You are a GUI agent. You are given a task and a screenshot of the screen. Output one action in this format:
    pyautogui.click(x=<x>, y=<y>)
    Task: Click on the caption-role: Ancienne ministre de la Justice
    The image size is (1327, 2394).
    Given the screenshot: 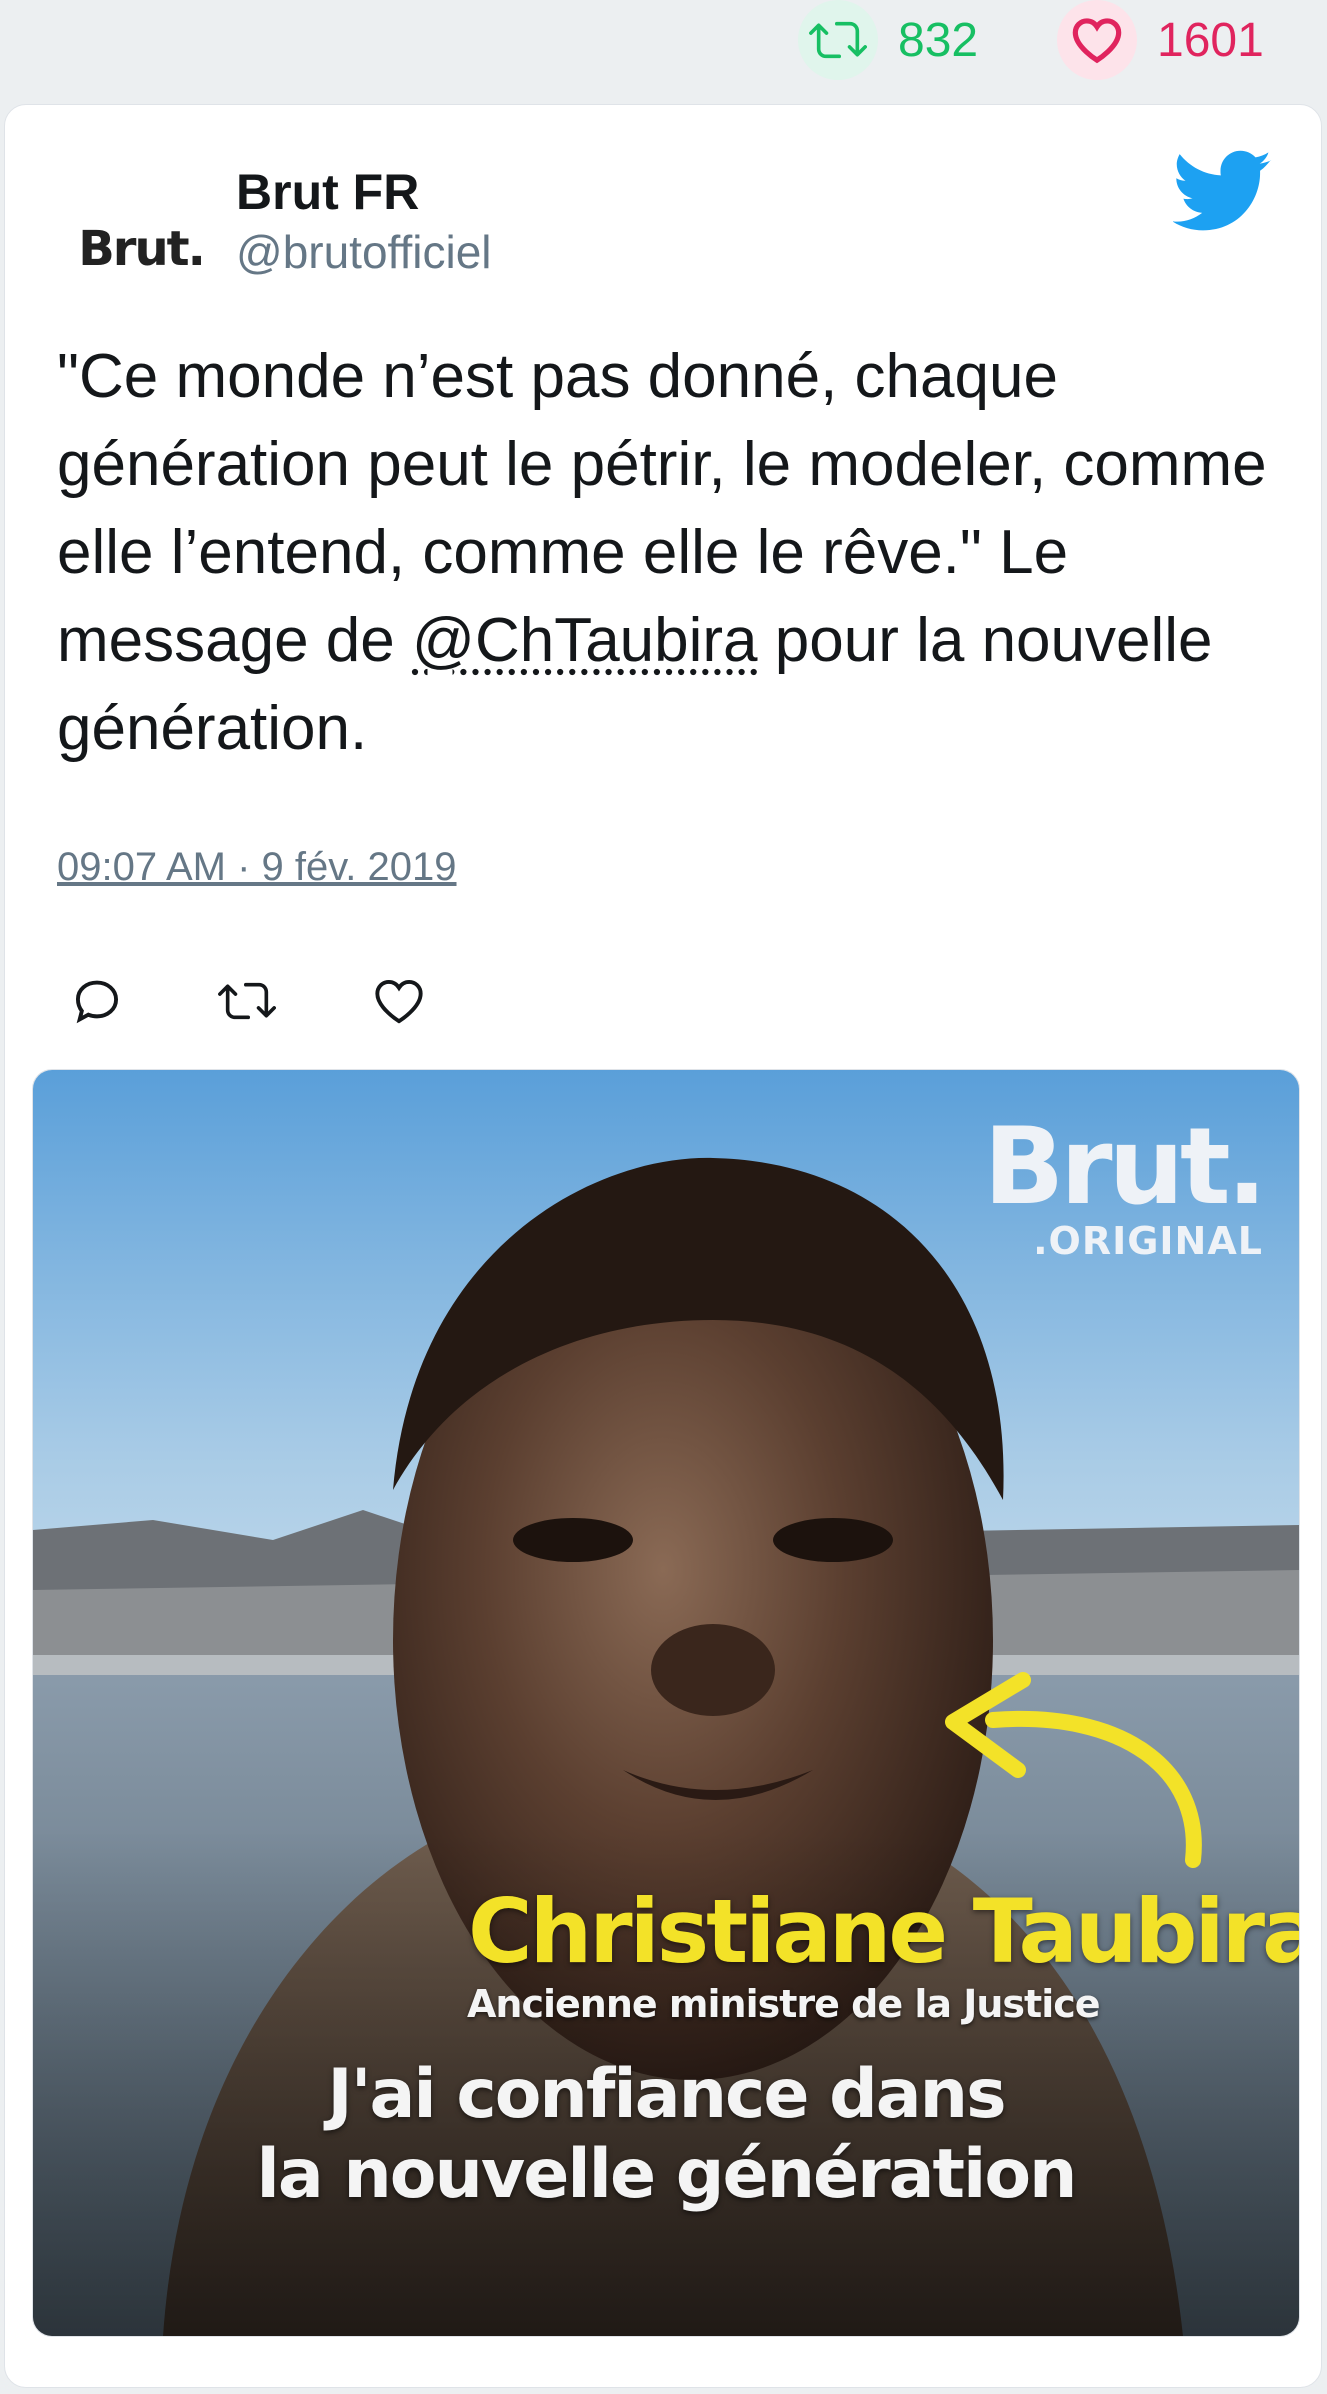 What is the action you would take?
    pyautogui.click(x=784, y=2004)
    